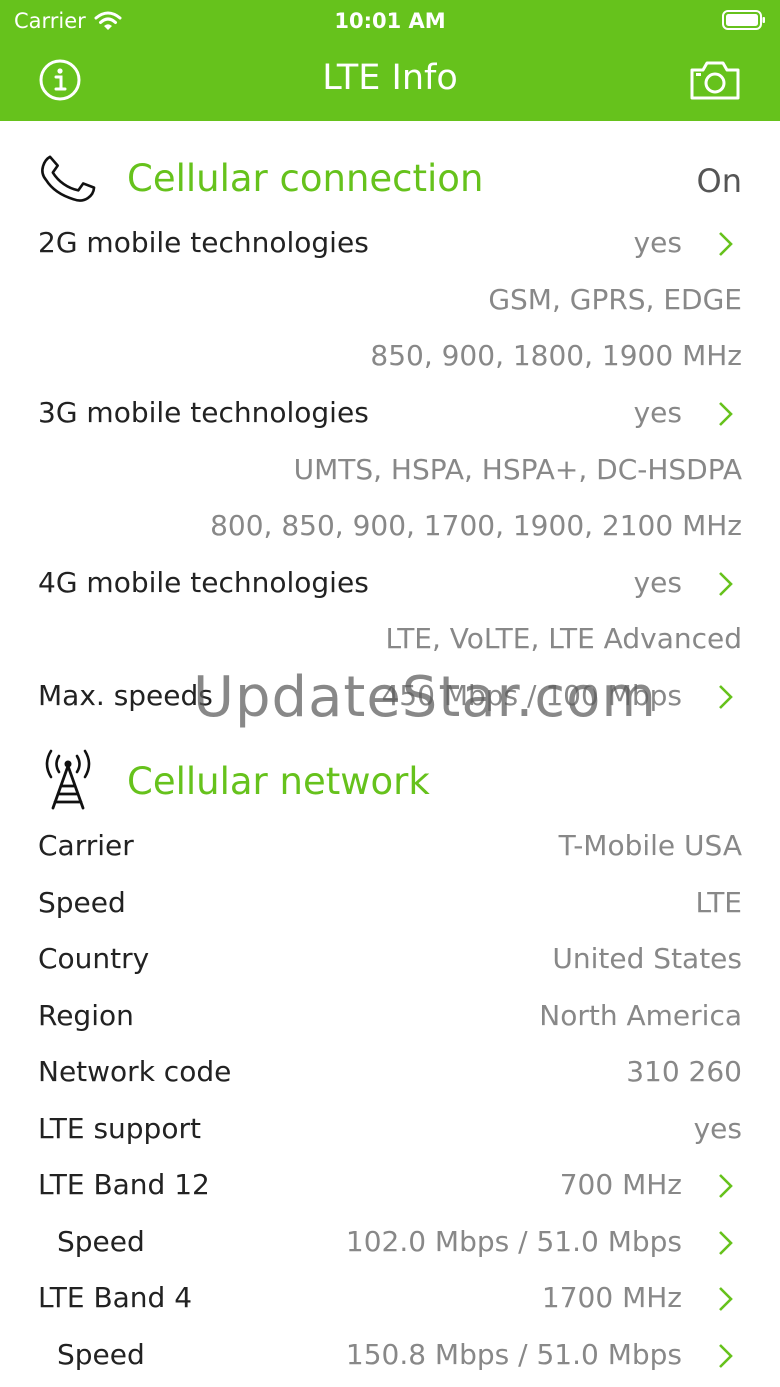  Describe the element at coordinates (717, 1128) in the screenshot. I see `row-lte-support-value: yes` at that location.